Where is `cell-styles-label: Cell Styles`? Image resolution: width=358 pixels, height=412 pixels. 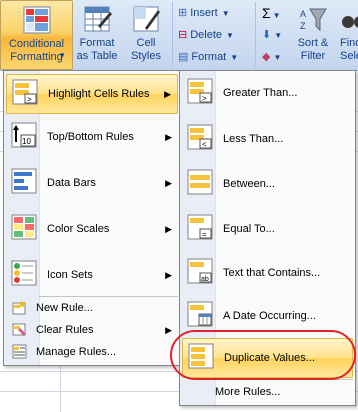 cell-styles-label: Cell Styles is located at coordinates (146, 49).